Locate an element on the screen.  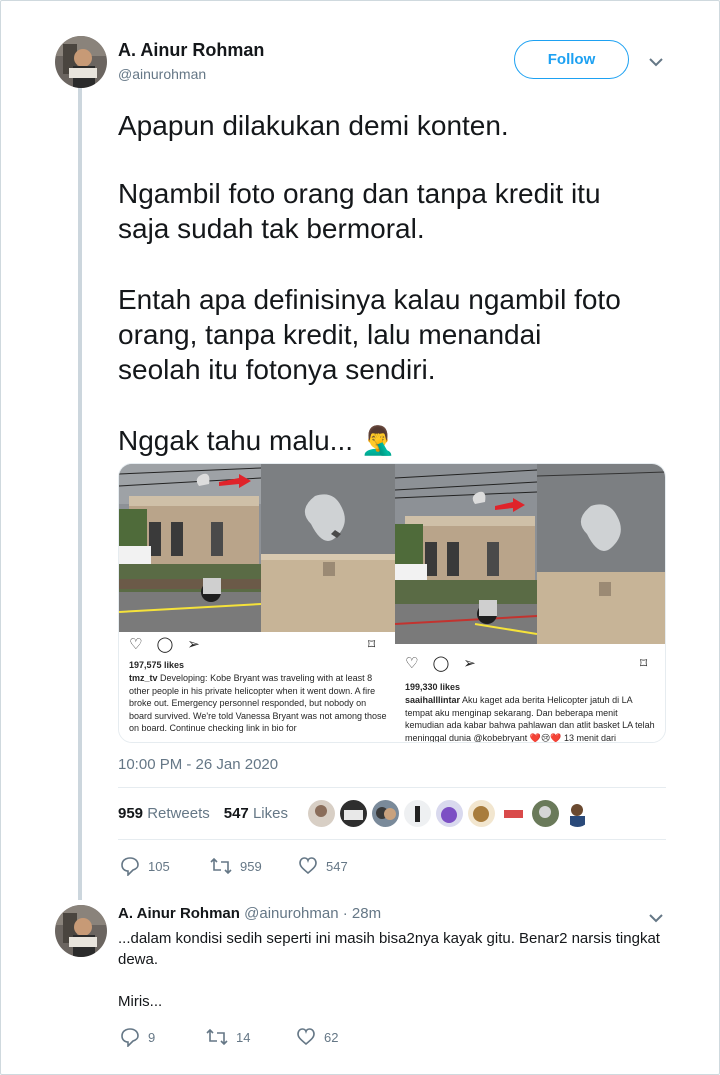
tweet-actions: 105 959 547 is located at coordinates (234, 866).